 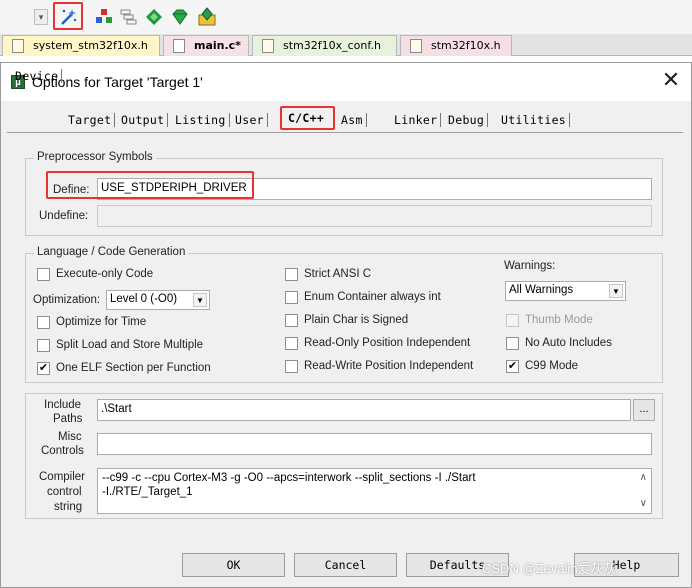 I want to click on define-input: USE_STDPERIPH_DRIVER, so click(x=374, y=189).